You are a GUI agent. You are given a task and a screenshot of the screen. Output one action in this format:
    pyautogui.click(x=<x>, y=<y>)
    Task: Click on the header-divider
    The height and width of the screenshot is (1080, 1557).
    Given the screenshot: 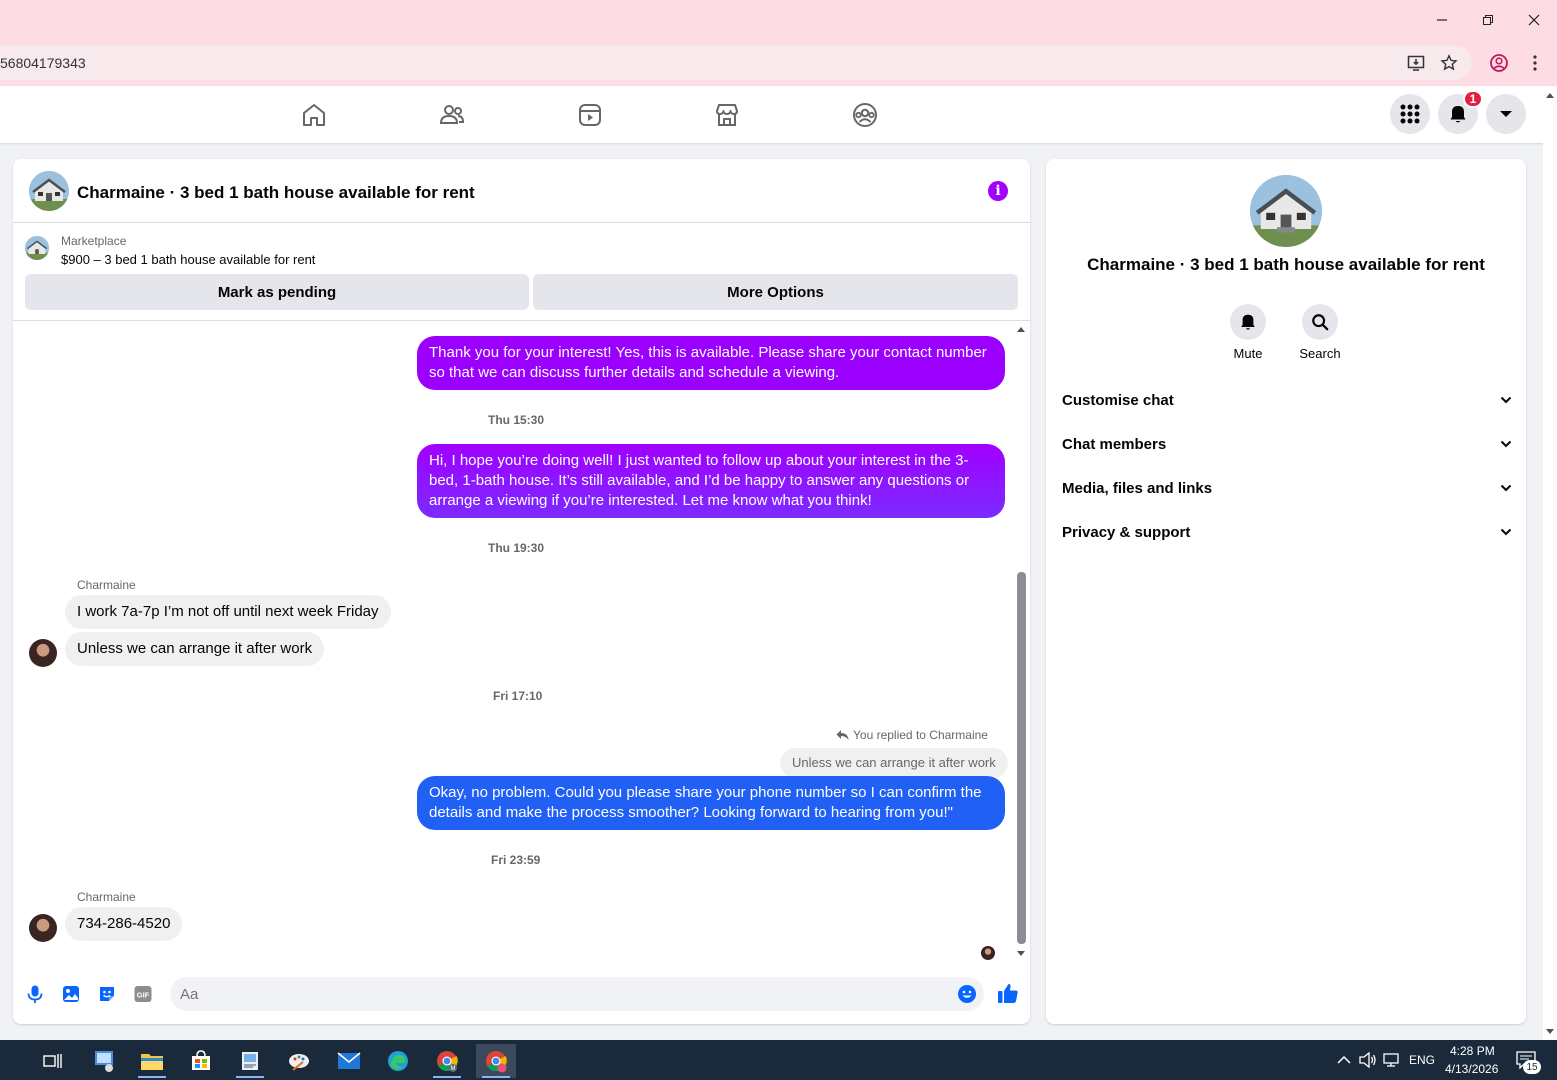 What is the action you would take?
    pyautogui.click(x=521, y=320)
    